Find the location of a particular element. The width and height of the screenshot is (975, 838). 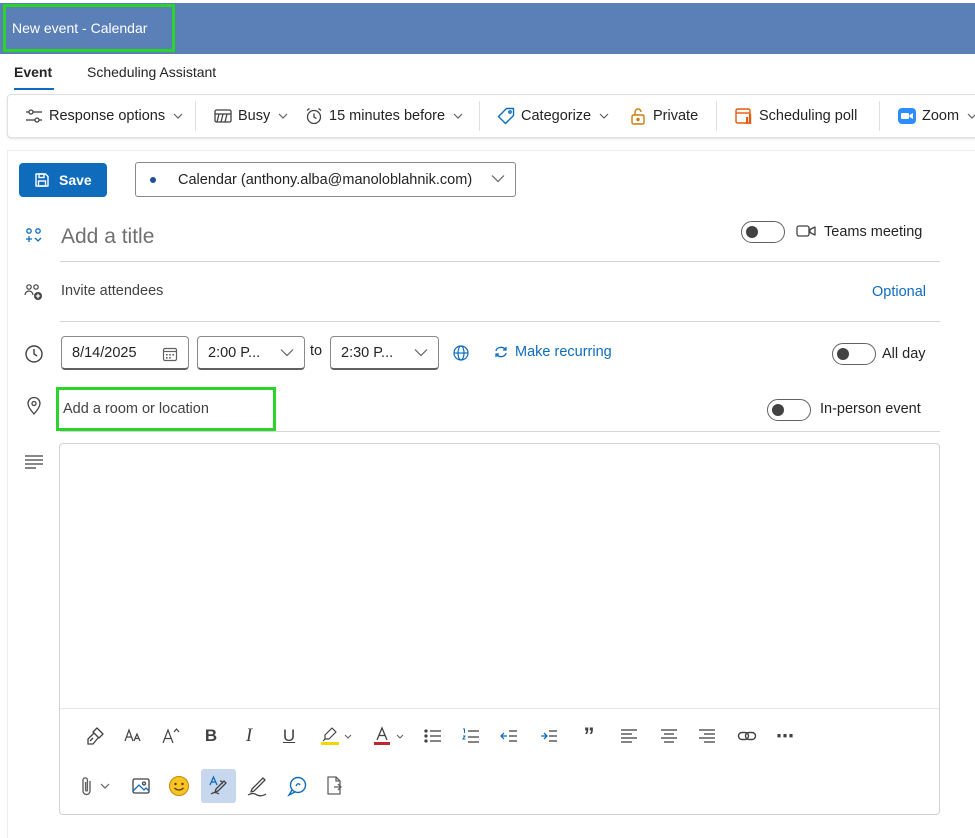

teams-meeting-toggle is located at coordinates (763, 232).